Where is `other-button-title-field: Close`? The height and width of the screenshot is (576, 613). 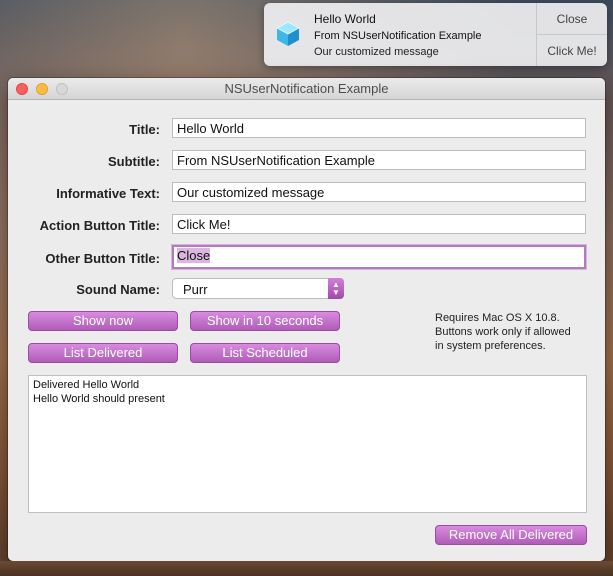 other-button-title-field: Close is located at coordinates (379, 257).